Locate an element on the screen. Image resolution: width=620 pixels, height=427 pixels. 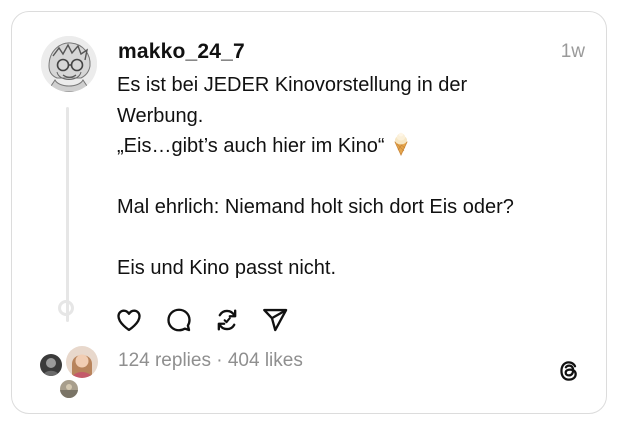
post-line: „Eis…gibt’s auch hier im Kino“ is located at coordinates (347, 146).